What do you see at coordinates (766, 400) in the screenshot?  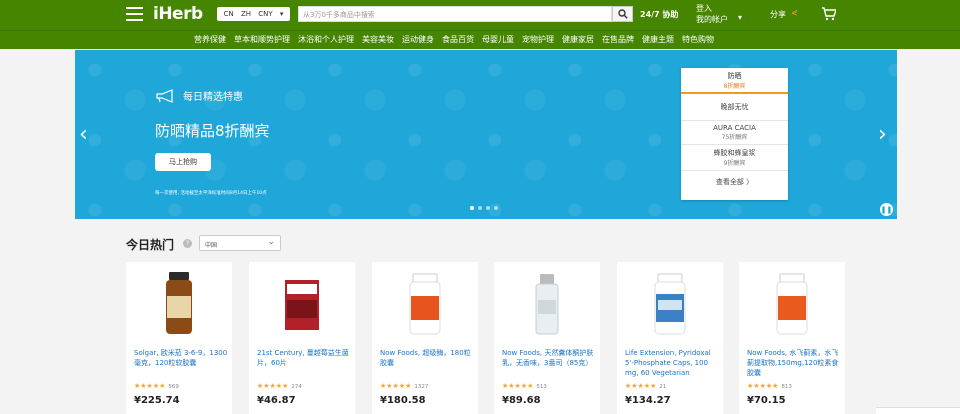 I see `product-price: ¥70.15` at bounding box center [766, 400].